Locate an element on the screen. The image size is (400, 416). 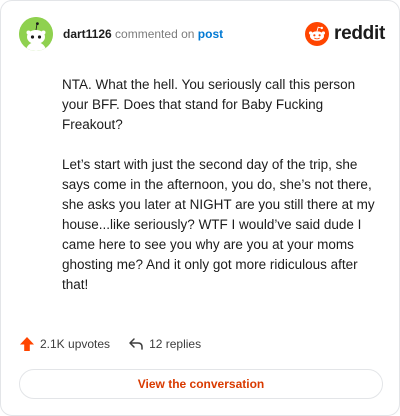
username-link: dart1126 is located at coordinates (87, 34).